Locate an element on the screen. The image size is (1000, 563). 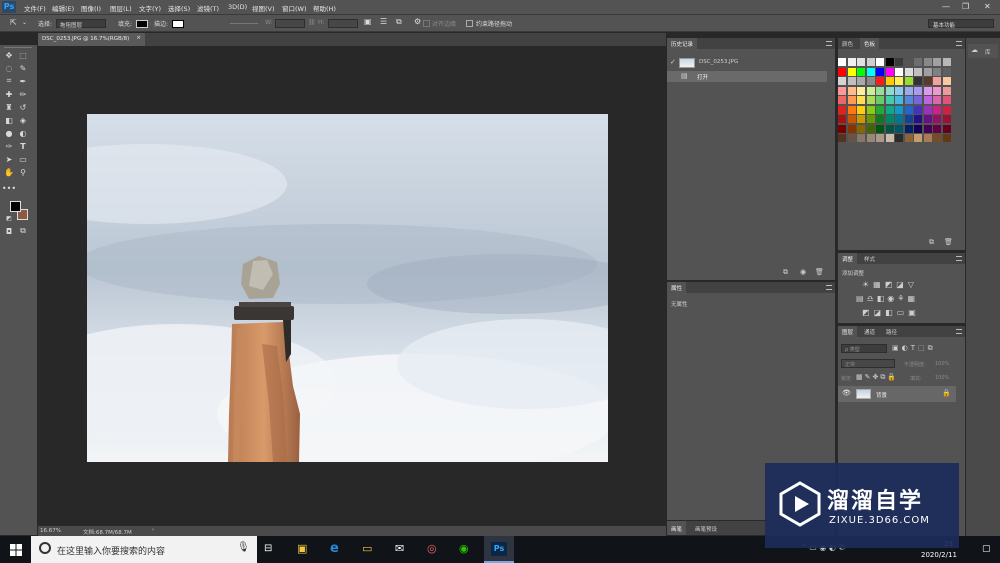
app-icon: ◎ is located at coordinates (432, 548).